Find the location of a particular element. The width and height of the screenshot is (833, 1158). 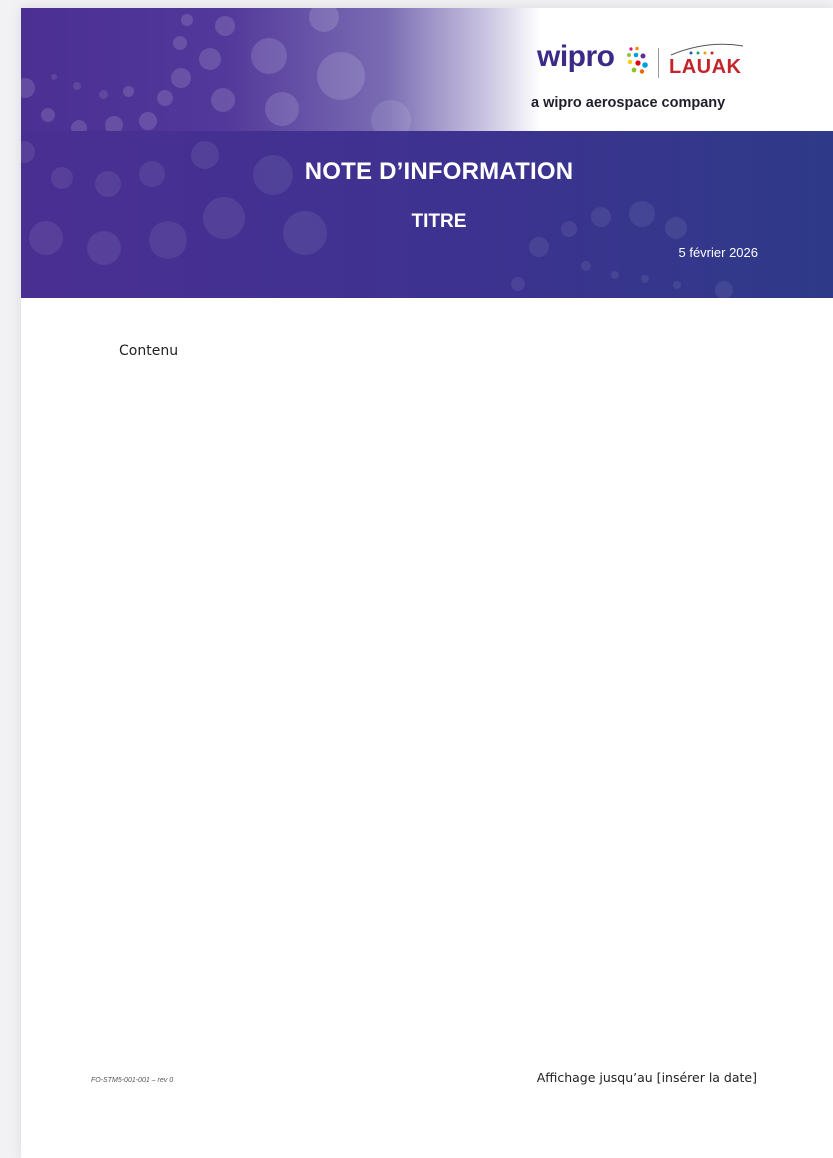

footer-display-until: Affichage jusqu’au [insérer la date] is located at coordinates (646, 1077).